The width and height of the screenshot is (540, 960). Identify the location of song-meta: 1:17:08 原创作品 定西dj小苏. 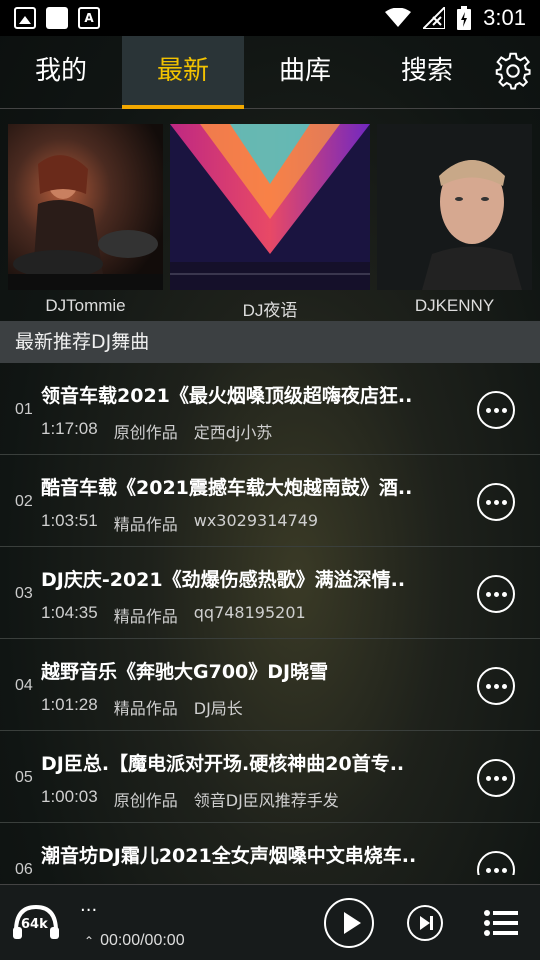
(156, 431).